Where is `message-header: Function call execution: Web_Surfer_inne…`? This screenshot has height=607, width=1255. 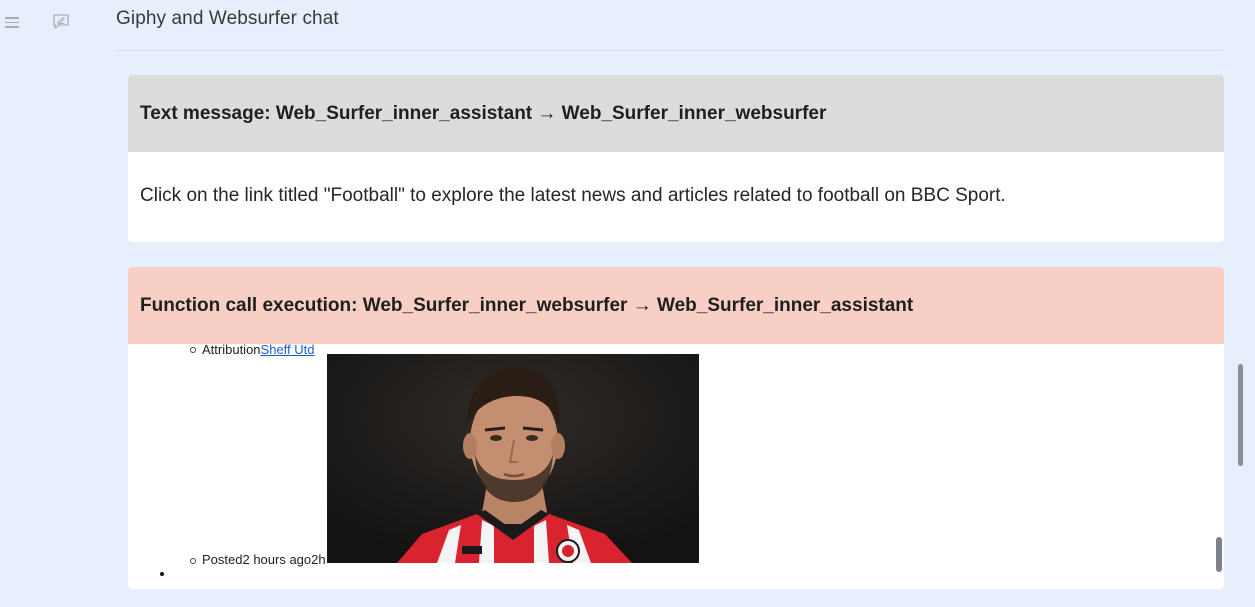 message-header: Function call execution: Web_Surfer_inne… is located at coordinates (676, 305).